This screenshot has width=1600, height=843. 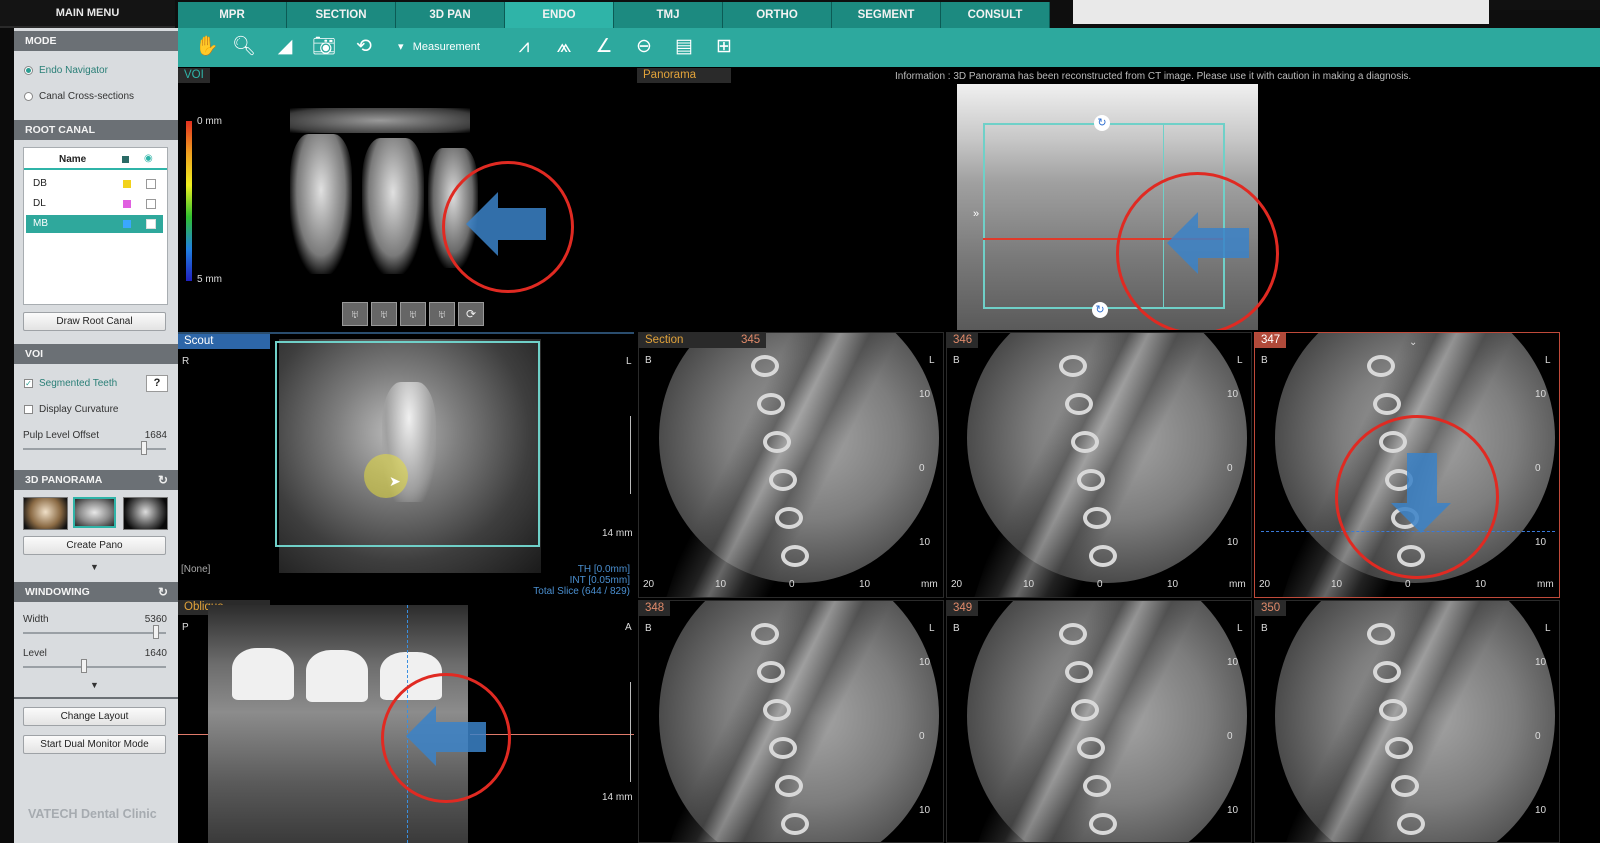 I want to click on measurement-dropdown: ▾ Measurement, so click(x=439, y=47).